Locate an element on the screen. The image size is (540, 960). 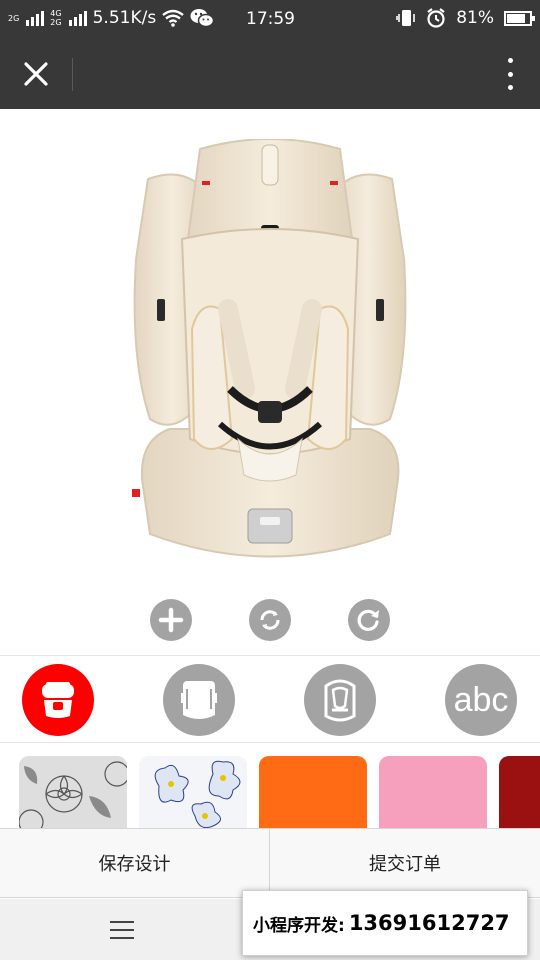
seat-top-icon is located at coordinates (340, 700).